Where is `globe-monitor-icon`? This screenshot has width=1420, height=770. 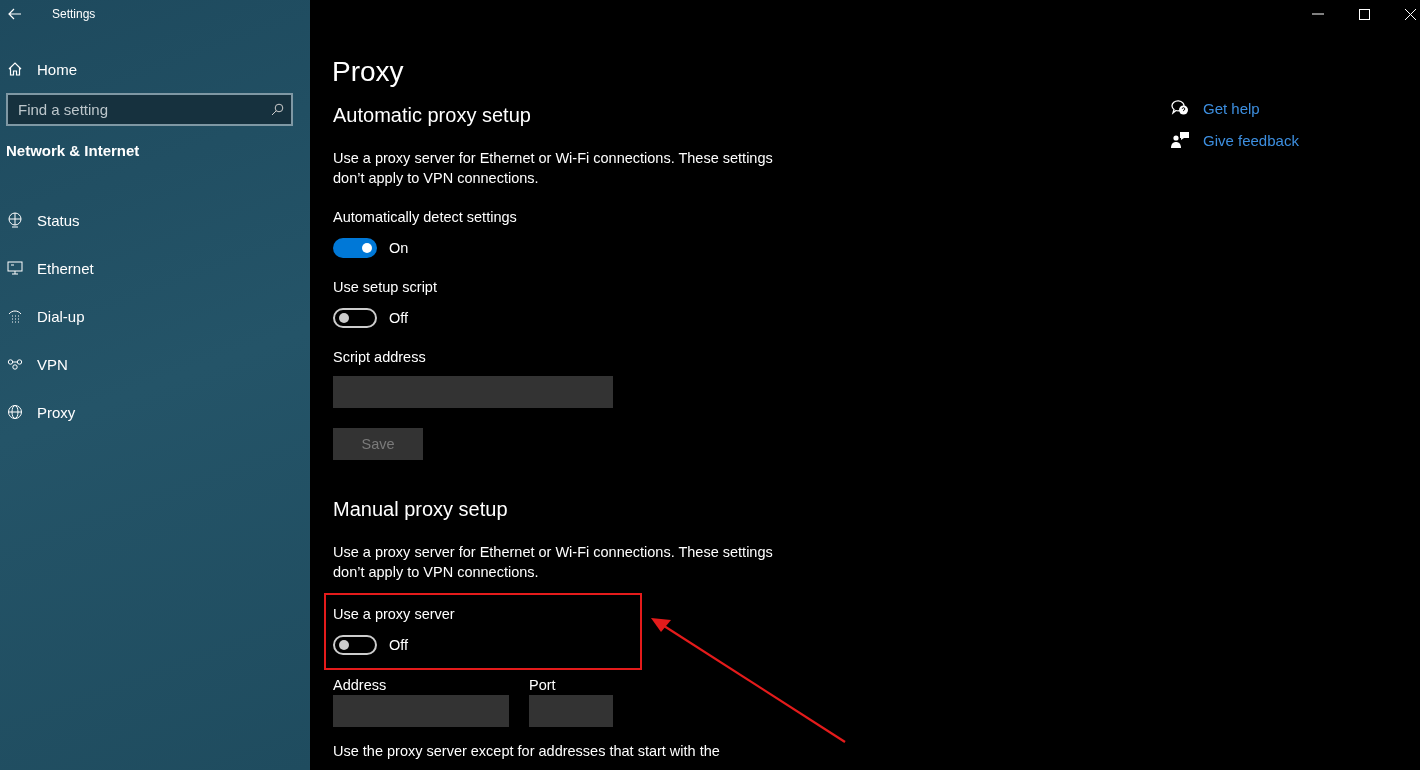 globe-monitor-icon is located at coordinates (15, 220).